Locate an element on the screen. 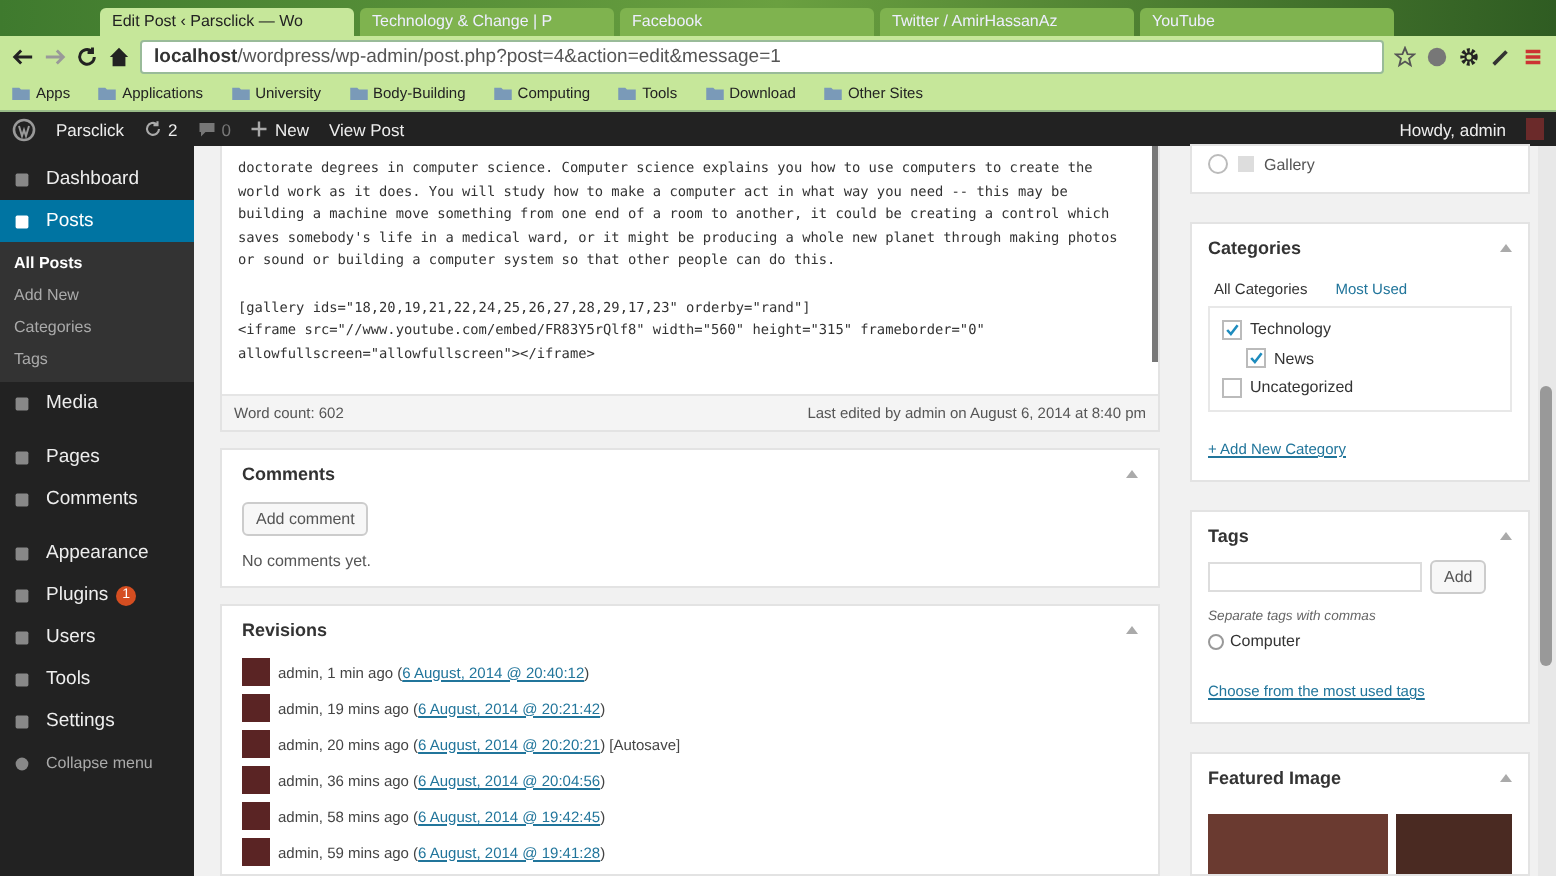 The width and height of the screenshot is (1556, 876). format-label: Gallery is located at coordinates (1289, 164).